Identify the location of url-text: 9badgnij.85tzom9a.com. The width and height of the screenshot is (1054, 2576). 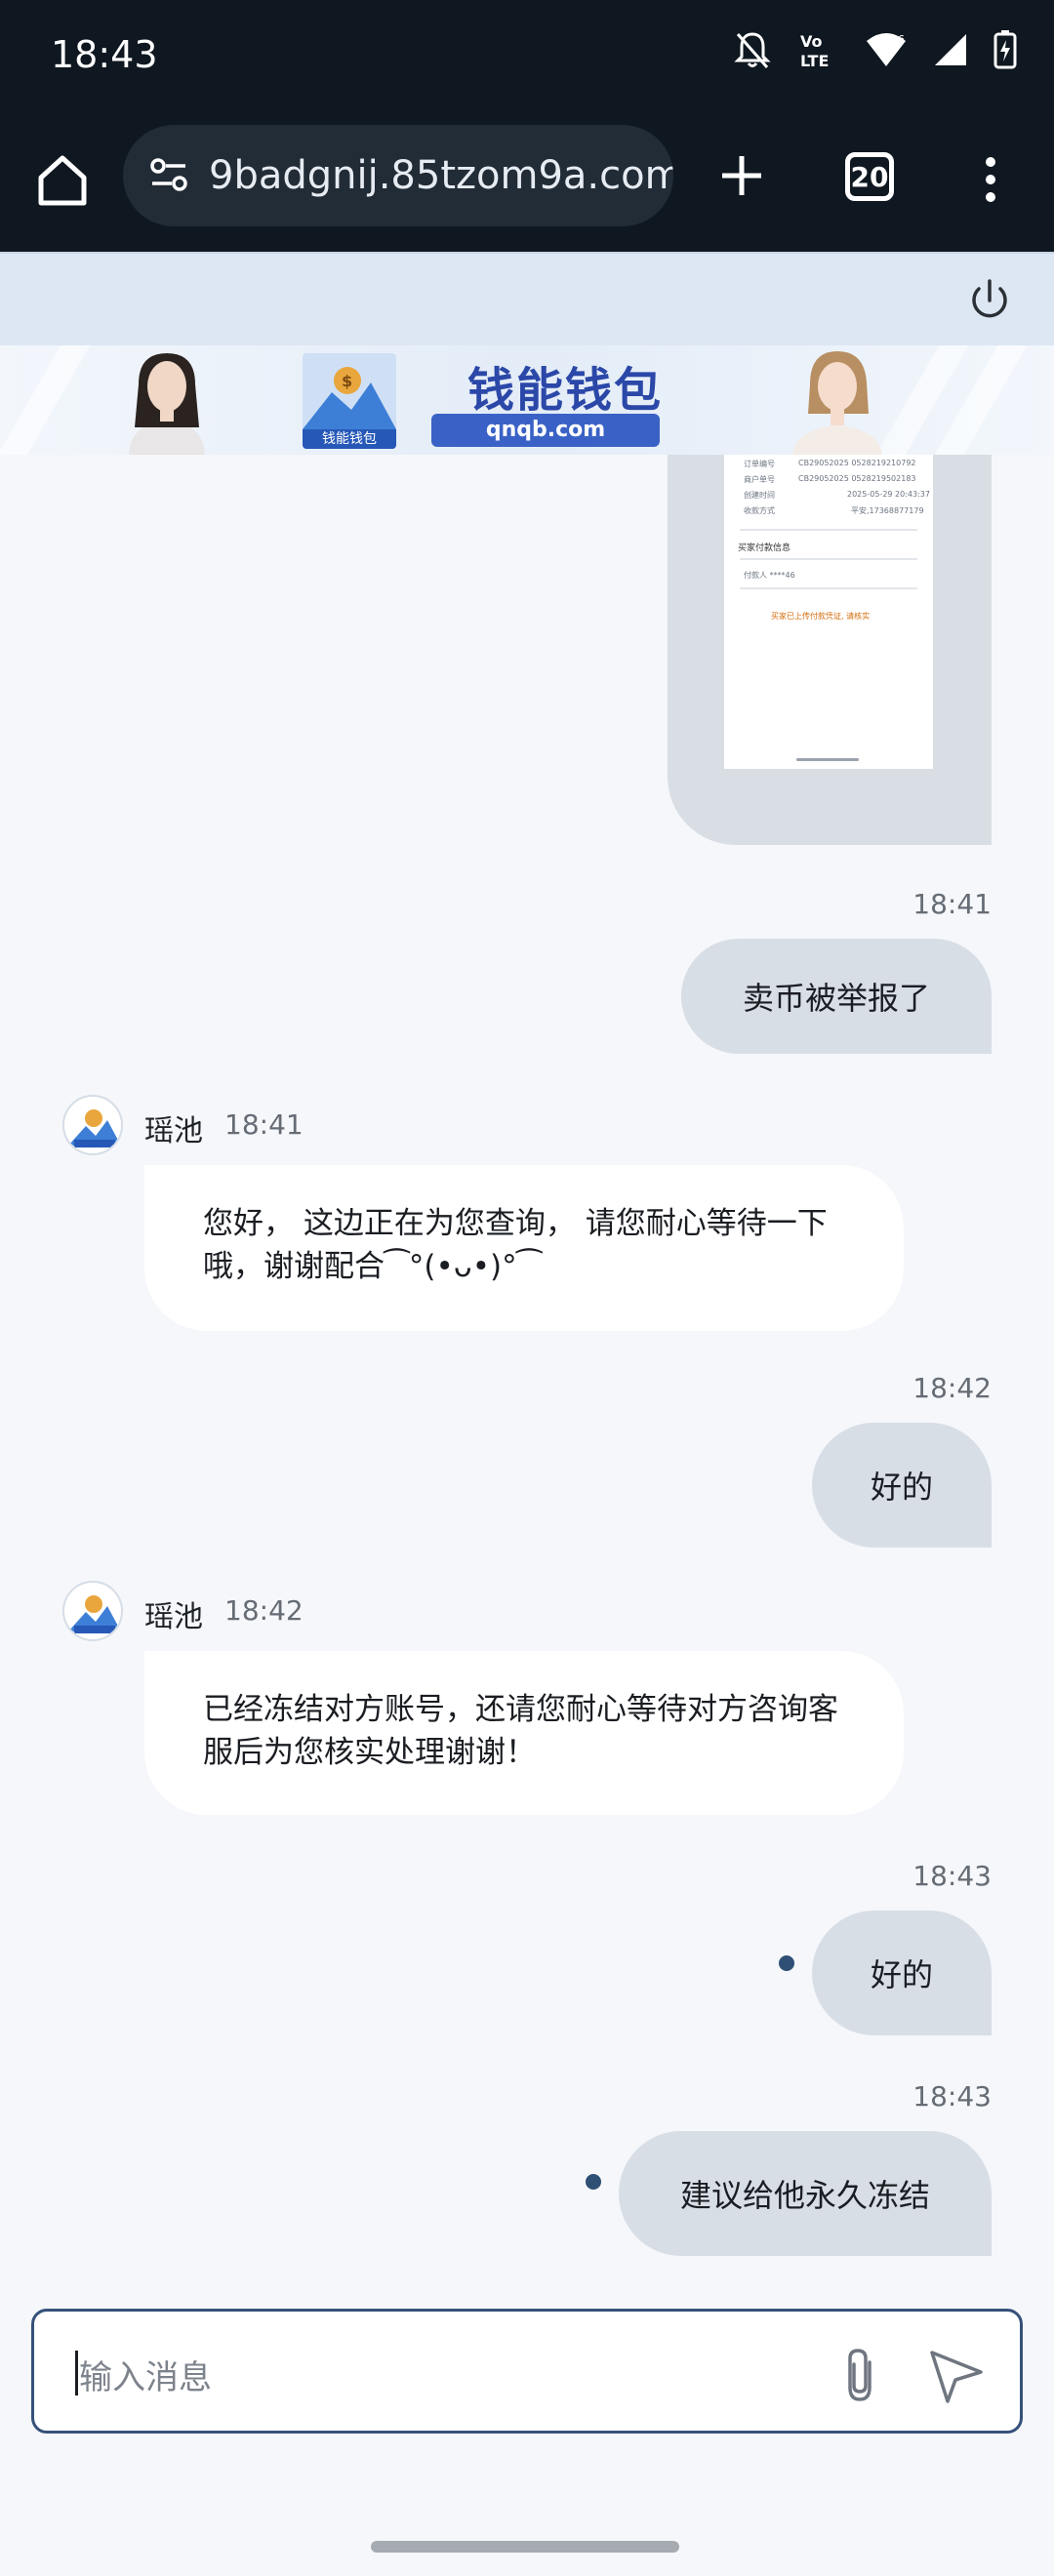
(441, 175).